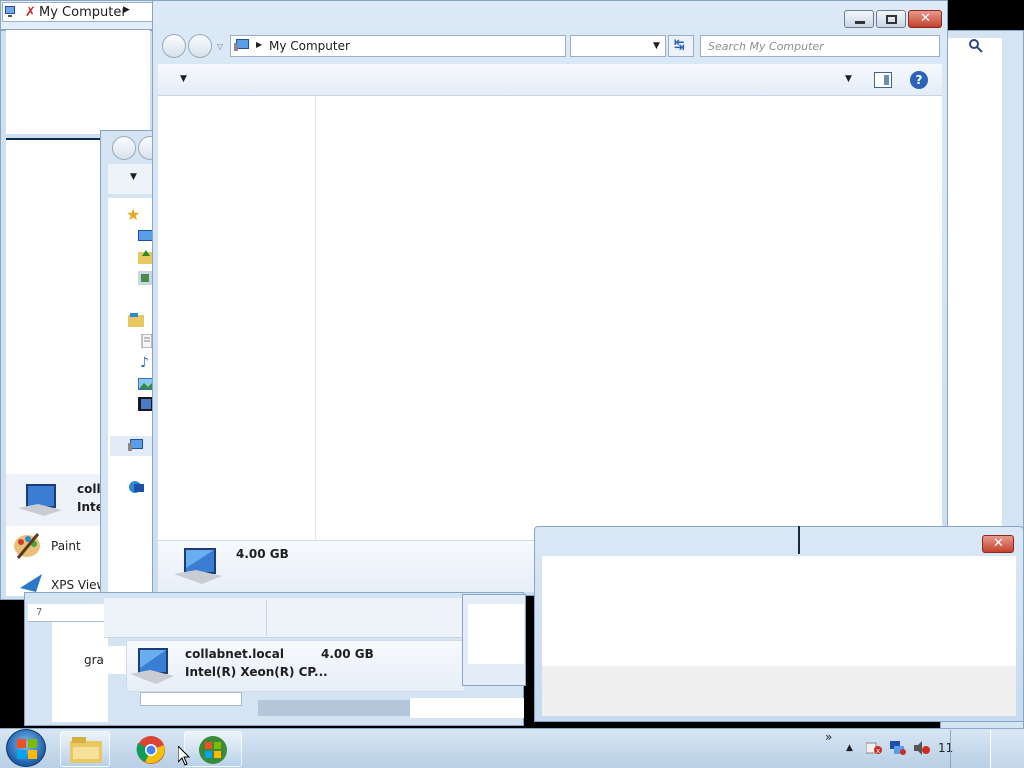 This screenshot has width=1024, height=768. What do you see at coordinates (54, 307) in the screenshot?
I see `left-window-lower-content` at bounding box center [54, 307].